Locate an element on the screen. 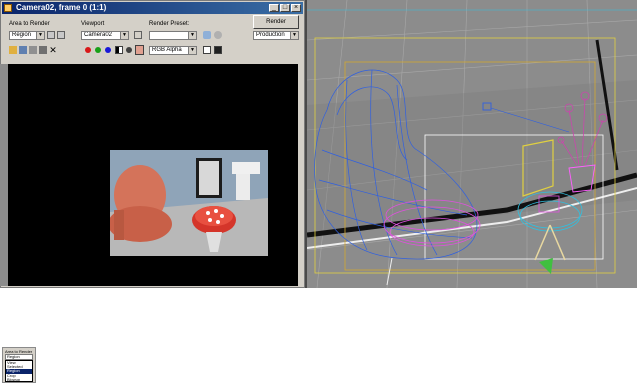 Image resolution: width=637 pixels, height=386 pixels. viewport-label: Viewport is located at coordinates (93, 24).